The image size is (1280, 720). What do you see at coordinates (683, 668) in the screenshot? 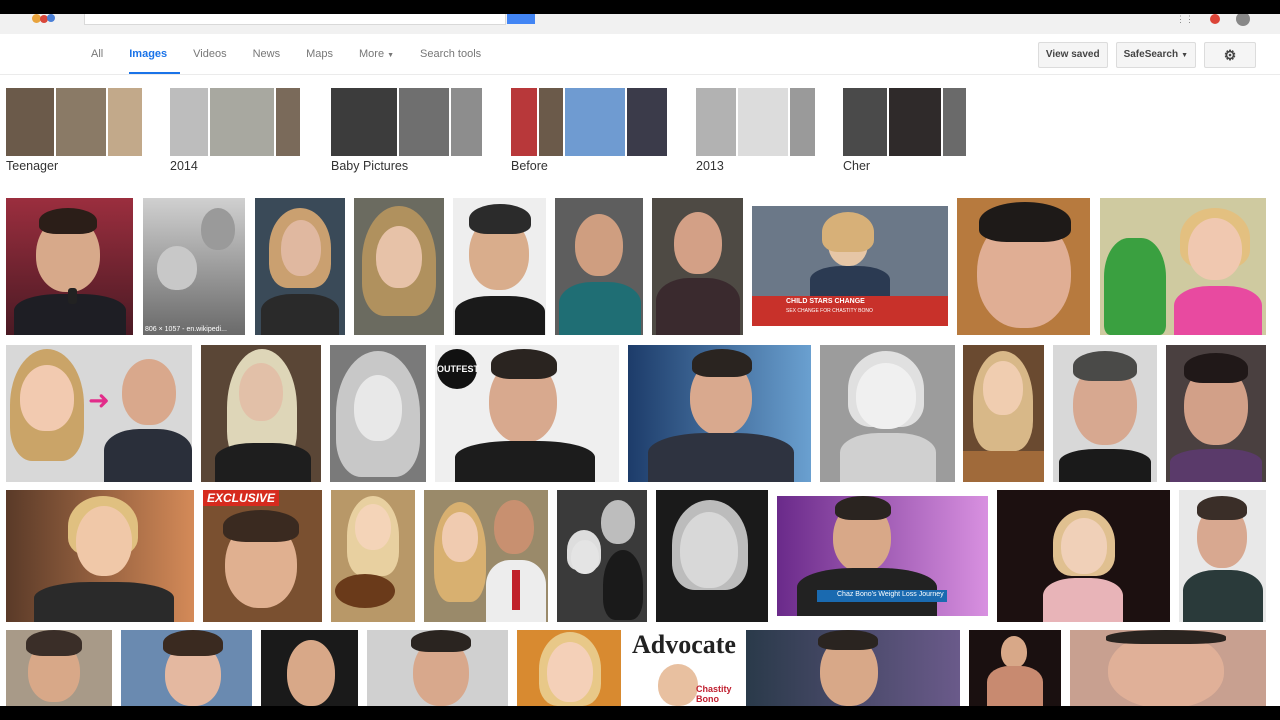
I see `image-result: Advocate Chastity Bono` at bounding box center [683, 668].